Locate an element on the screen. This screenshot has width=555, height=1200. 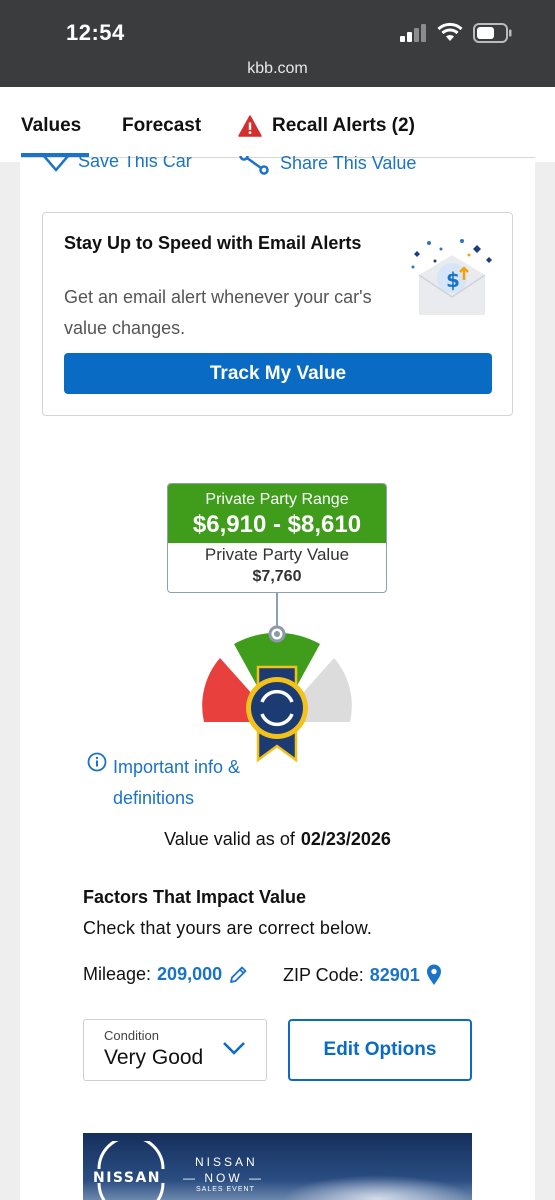
warning-icon is located at coordinates (250, 126).